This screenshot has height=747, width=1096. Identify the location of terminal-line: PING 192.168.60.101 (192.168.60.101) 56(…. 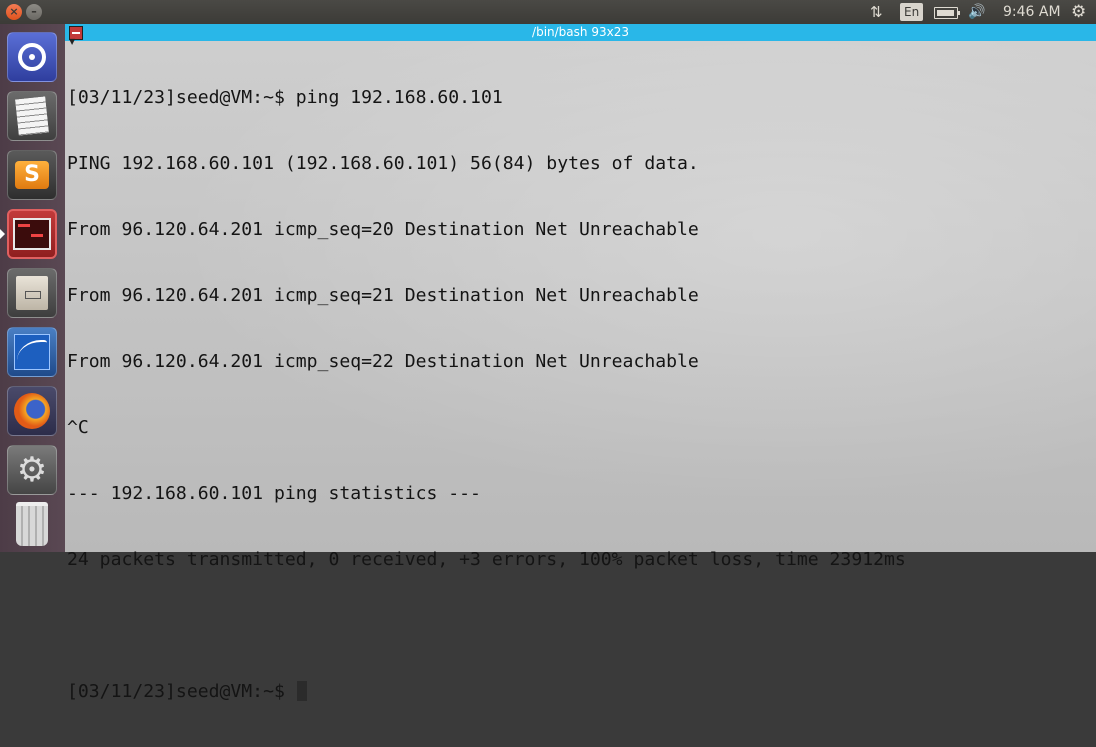
(383, 163).